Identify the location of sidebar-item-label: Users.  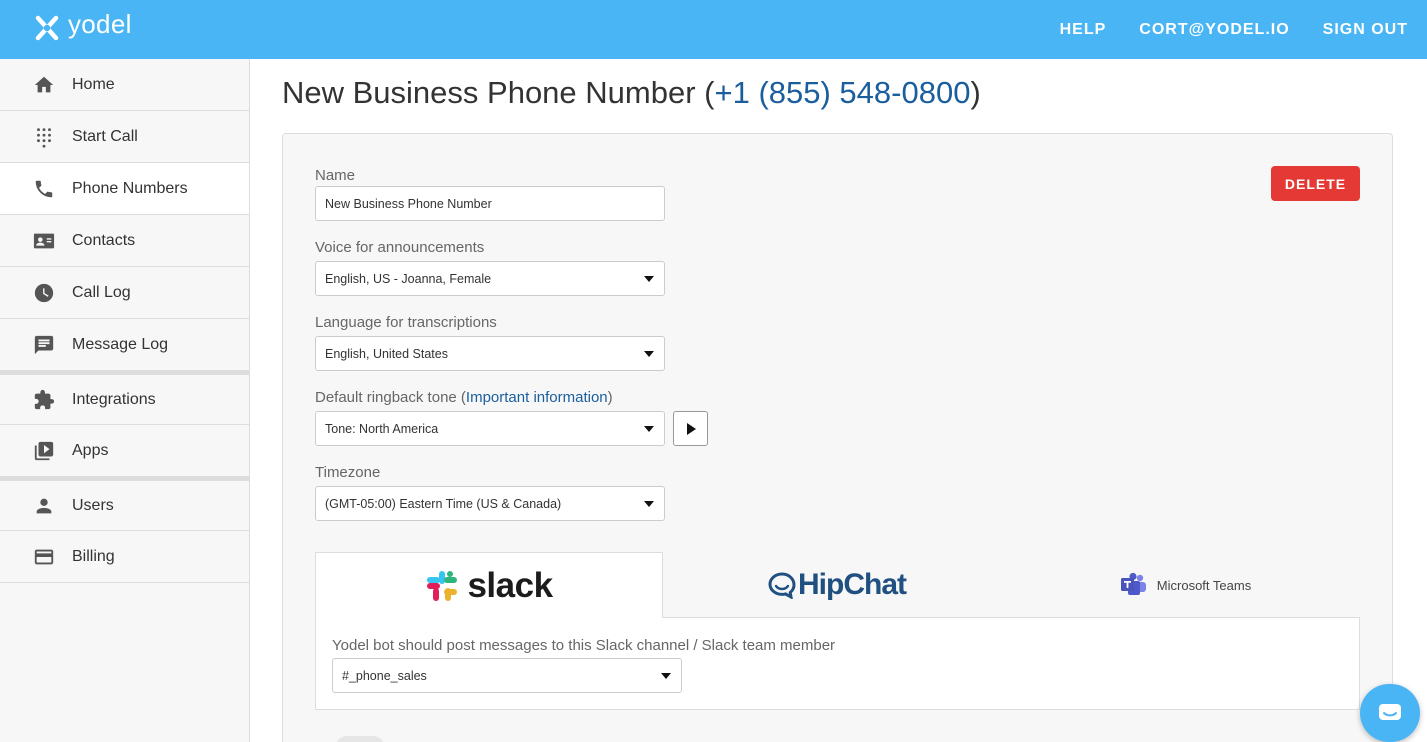
(93, 505).